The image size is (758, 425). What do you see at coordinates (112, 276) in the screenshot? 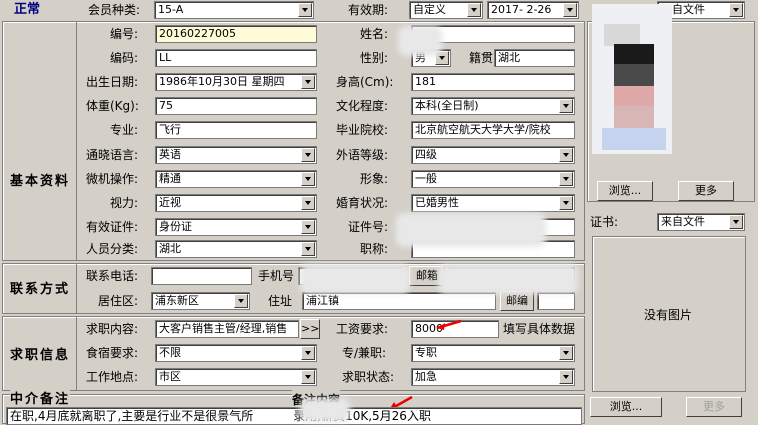
I see `phone-label: 联系电话:` at bounding box center [112, 276].